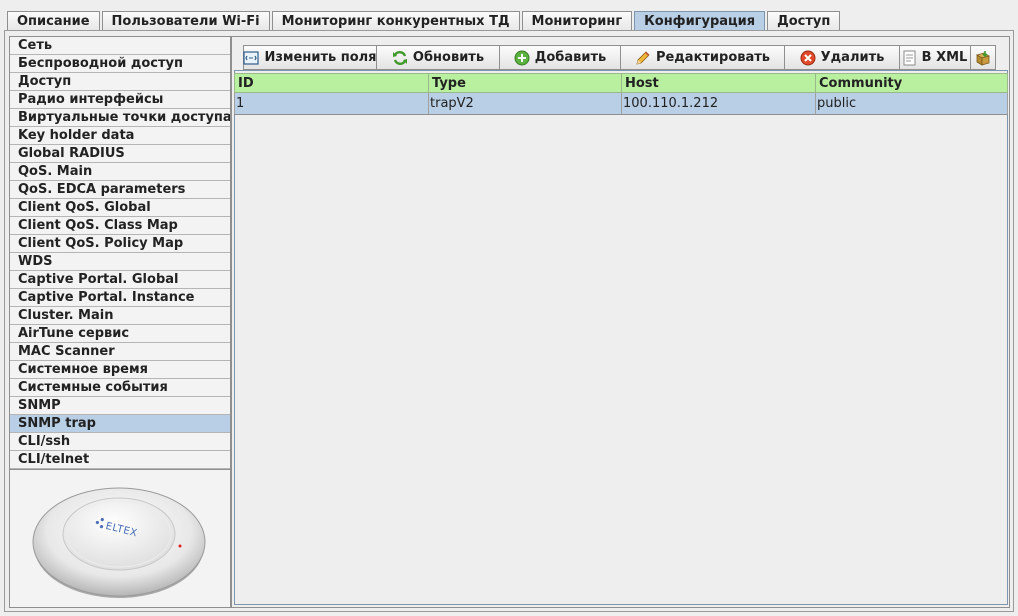  Describe the element at coordinates (120, 244) in the screenshot. I see `sidebar-item-client-qos-policy-map: Client QoS. Policy Map` at that location.